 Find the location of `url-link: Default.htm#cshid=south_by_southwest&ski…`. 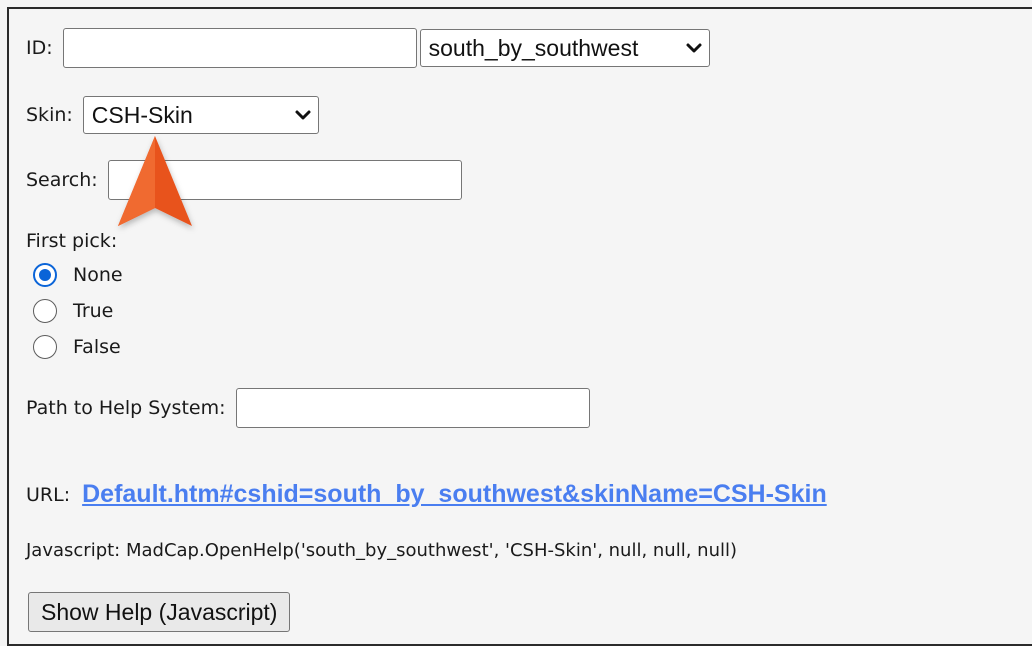

url-link: Default.htm#cshid=south_by_southwest&ski… is located at coordinates (454, 494).